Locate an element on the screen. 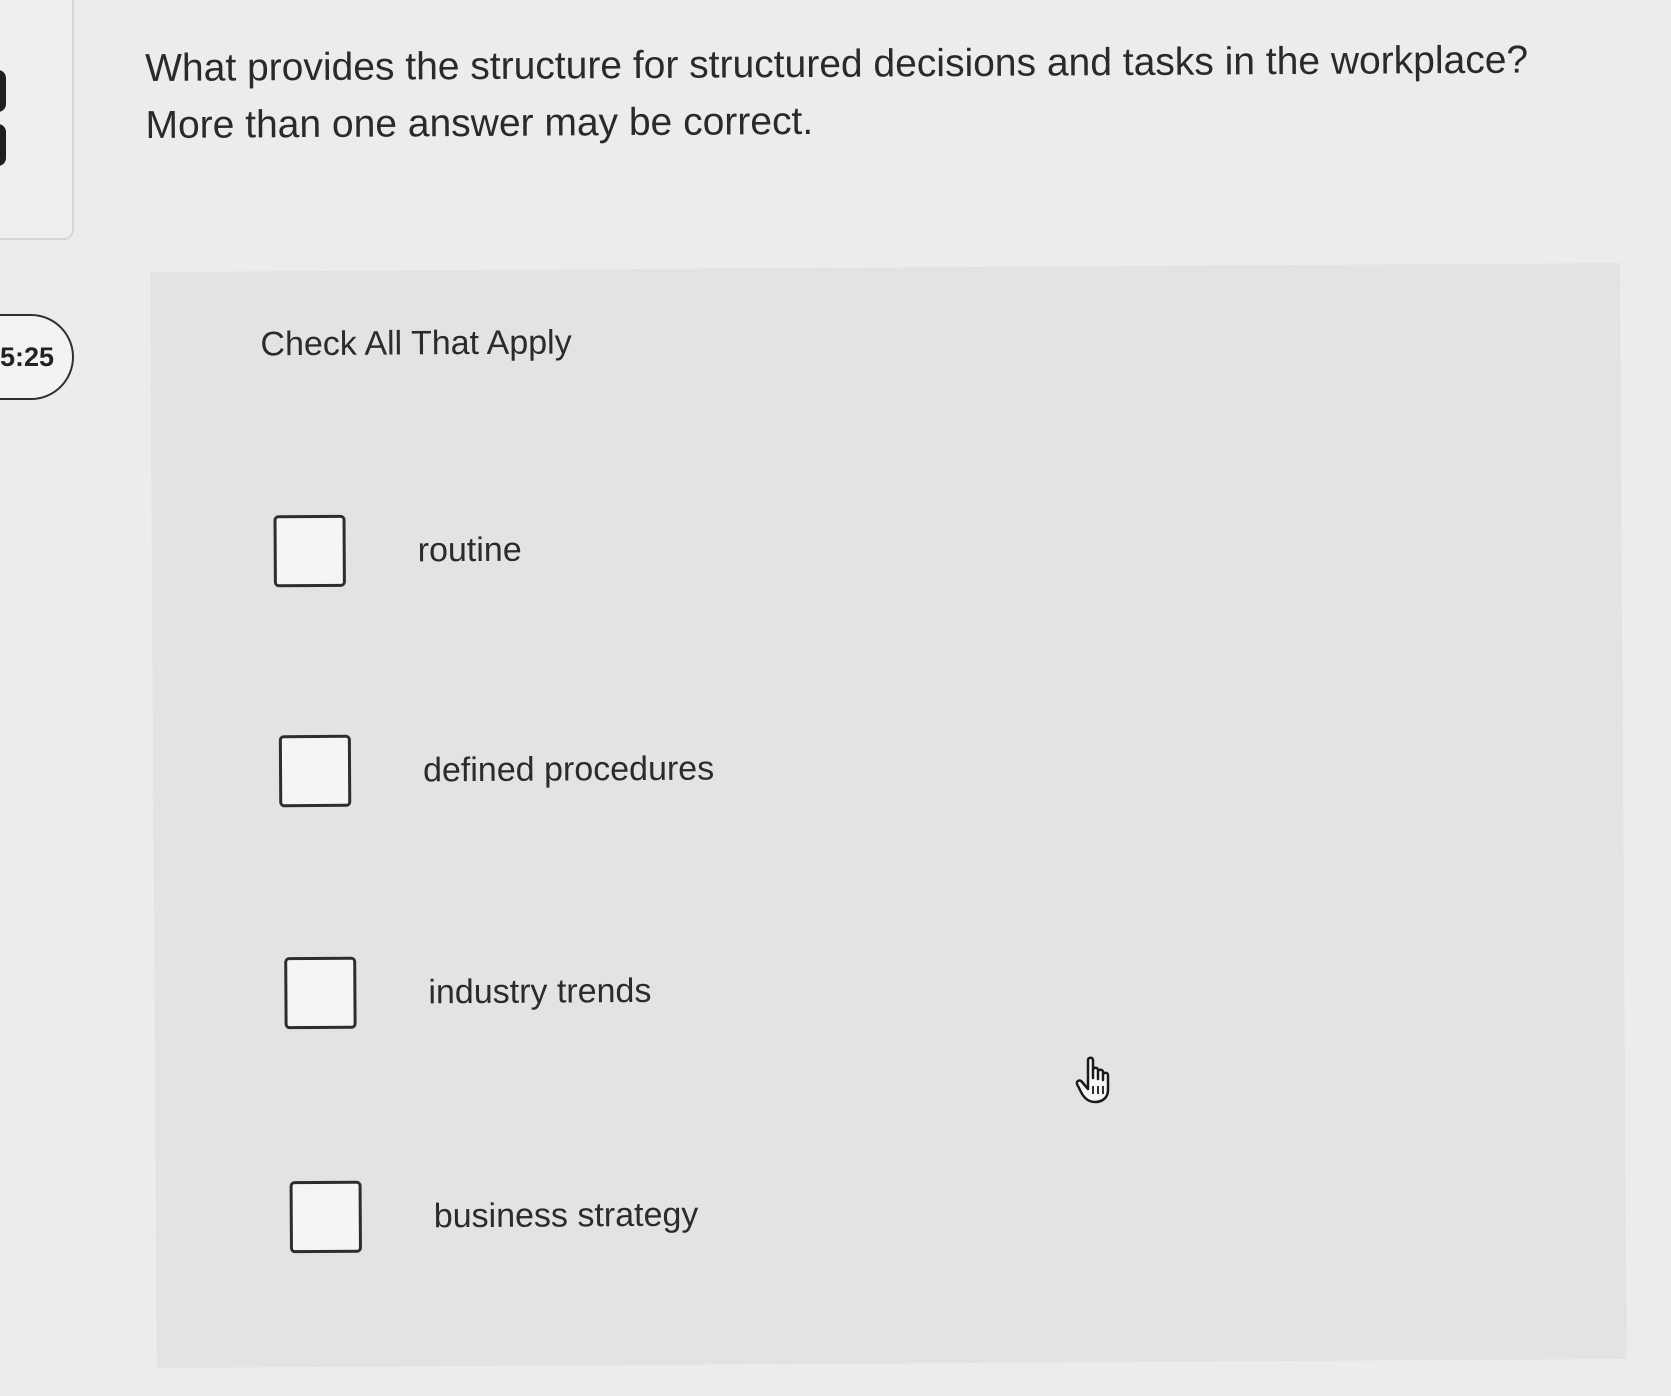  timer-value: 5:25 is located at coordinates (27, 356).